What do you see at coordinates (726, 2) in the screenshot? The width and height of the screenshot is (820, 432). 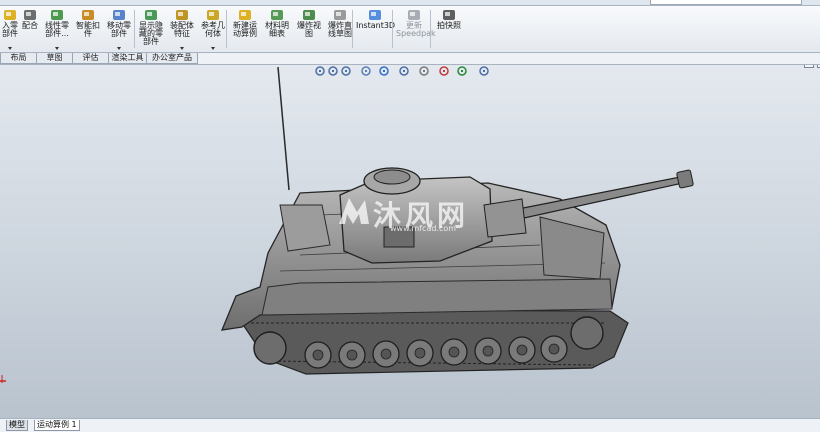 I see `search-box-edge` at bounding box center [726, 2].